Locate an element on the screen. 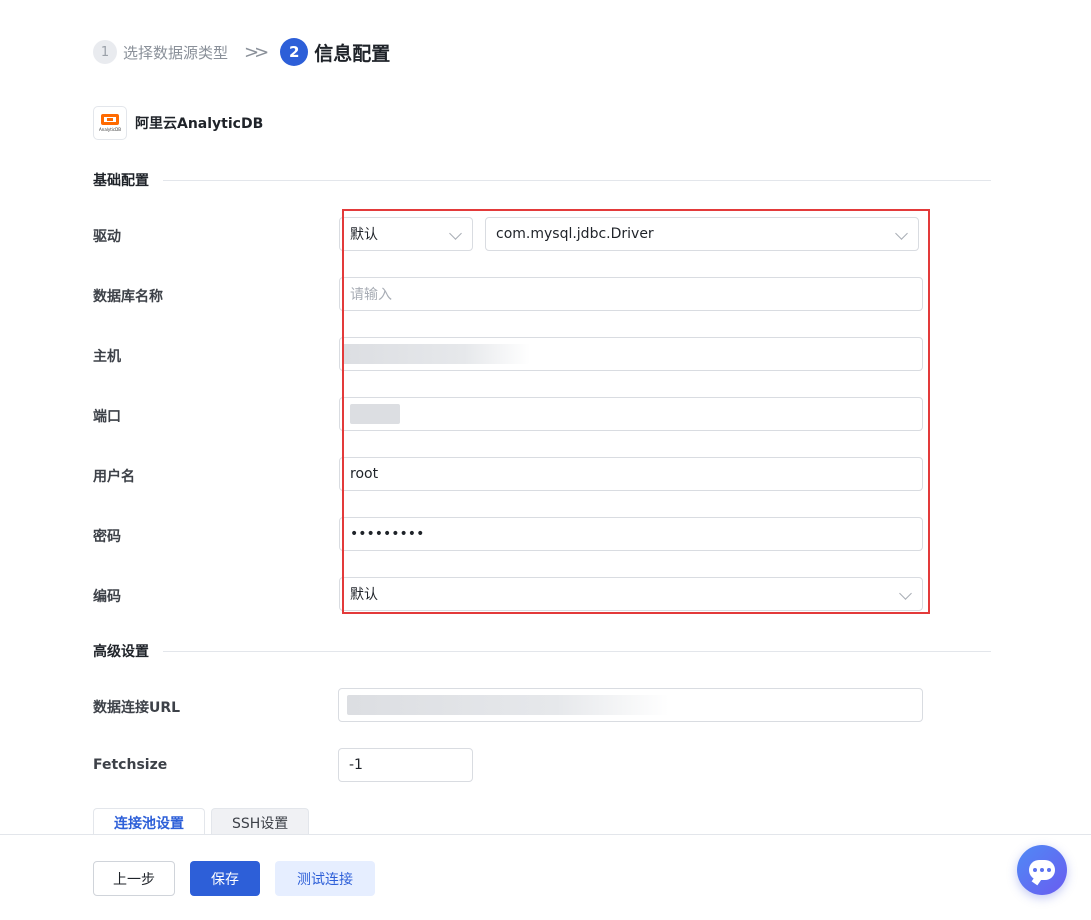 The height and width of the screenshot is (920, 1091). chat-bubble-icon is located at coordinates (1042, 870).